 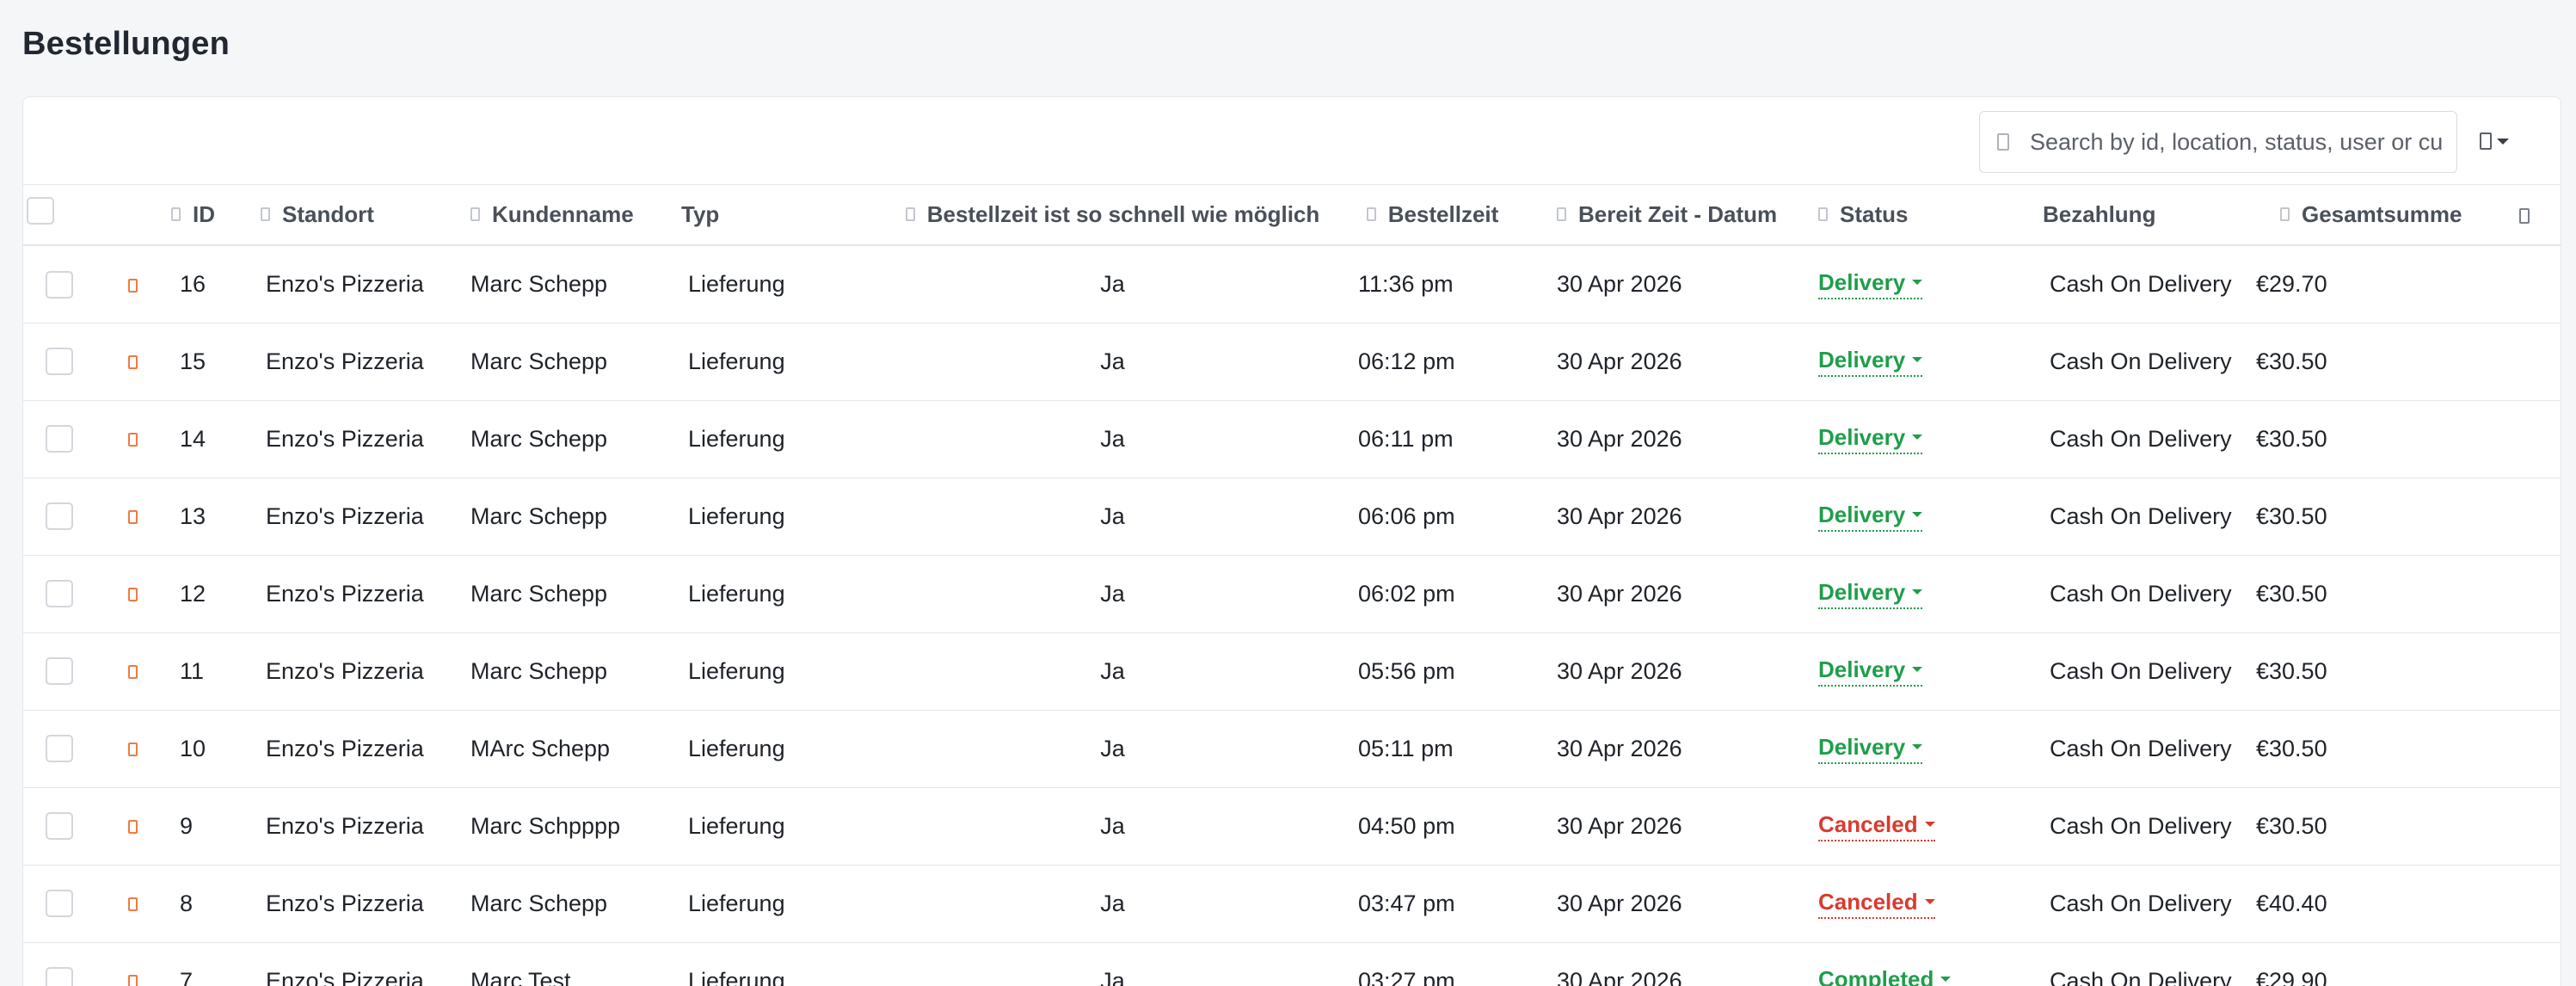 I want to click on cell-order-time: 06:02 pm, so click(x=1432, y=594).